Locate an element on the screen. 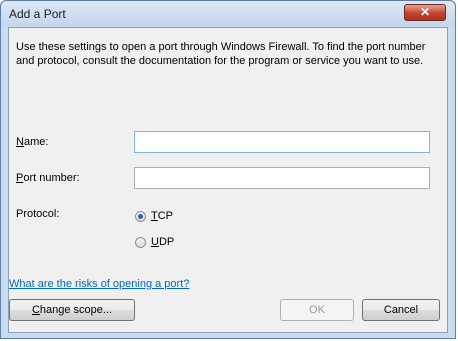 The image size is (458, 341). ok-button: OK is located at coordinates (317, 310).